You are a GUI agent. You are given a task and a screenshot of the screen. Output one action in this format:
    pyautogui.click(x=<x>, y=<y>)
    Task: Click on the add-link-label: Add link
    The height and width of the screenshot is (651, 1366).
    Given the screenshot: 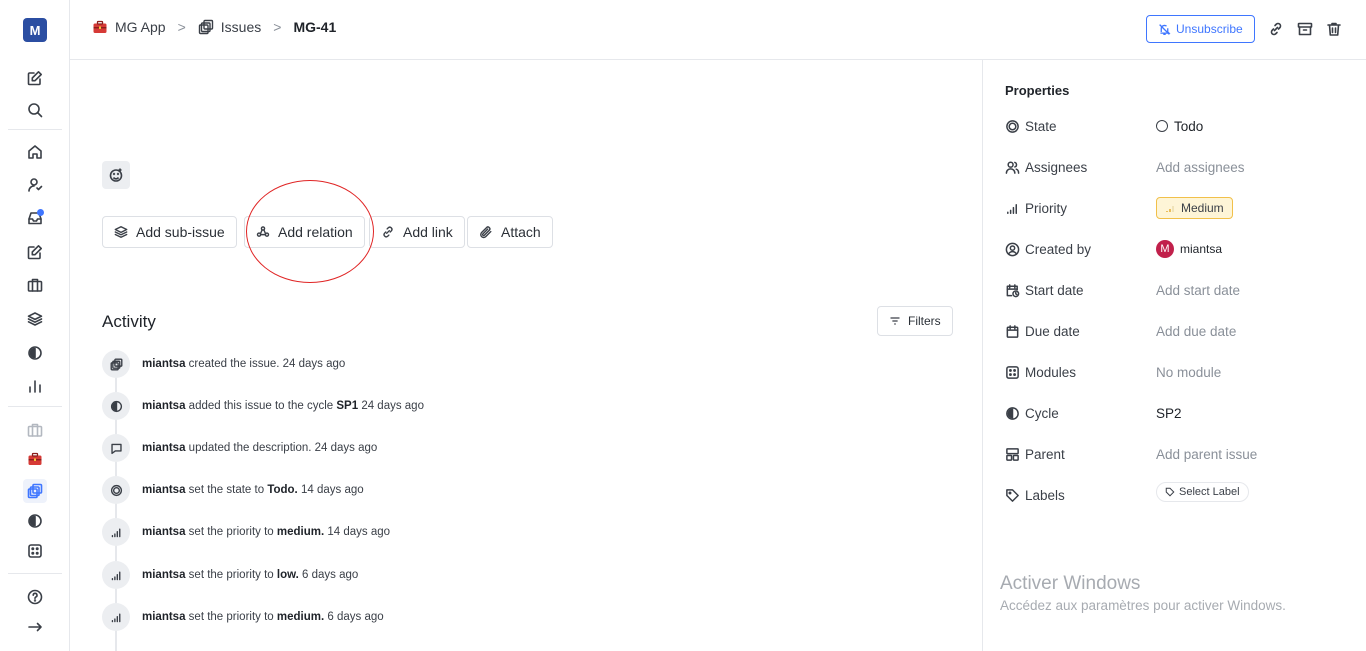 What is the action you would take?
    pyautogui.click(x=428, y=232)
    